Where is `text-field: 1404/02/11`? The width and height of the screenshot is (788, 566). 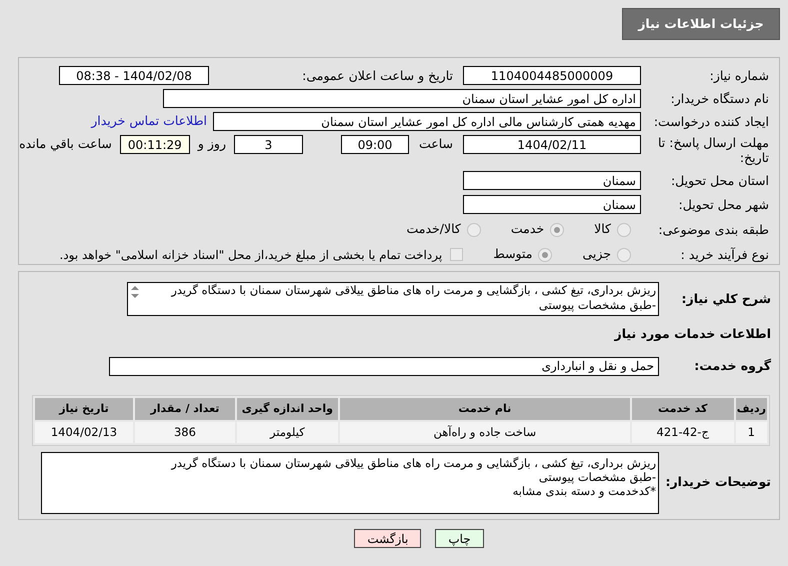 text-field: 1404/02/11 is located at coordinates (552, 144).